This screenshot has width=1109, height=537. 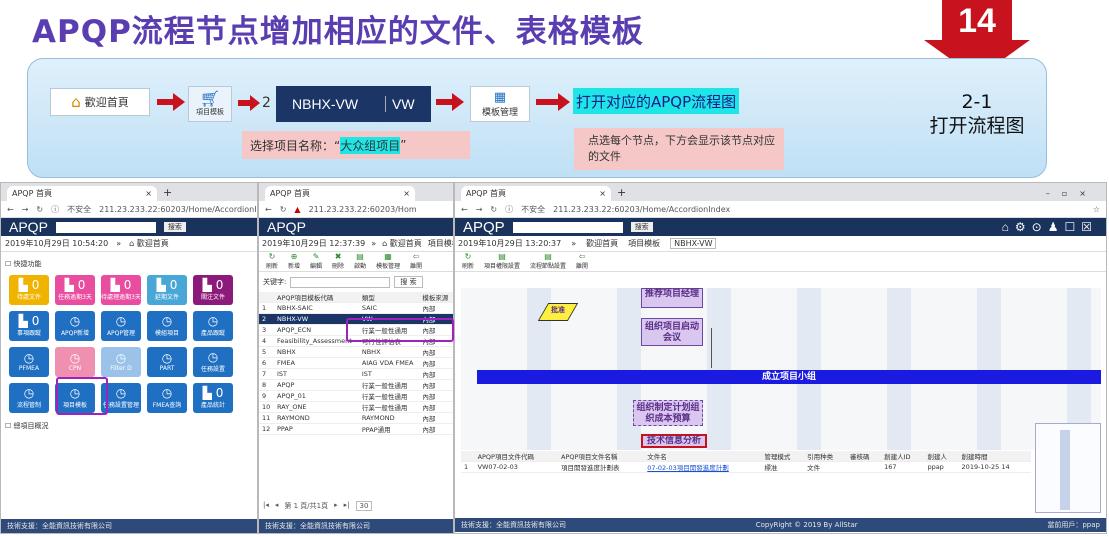 I want to click on column-header: 管理模式, so click(x=783, y=456).